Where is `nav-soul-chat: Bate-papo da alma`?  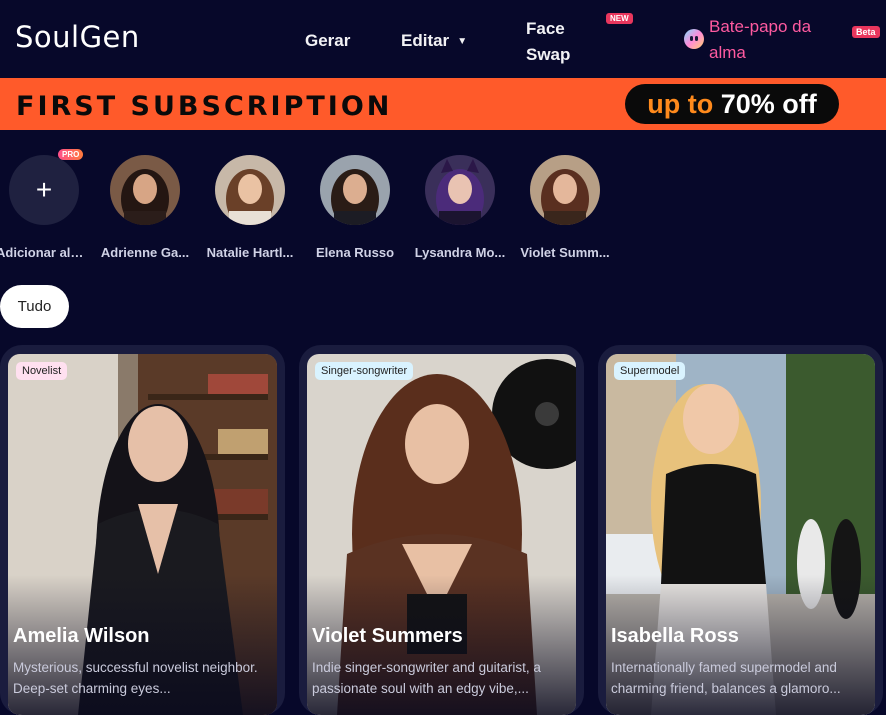 nav-soul-chat: Bate-papo da alma is located at coordinates (769, 40).